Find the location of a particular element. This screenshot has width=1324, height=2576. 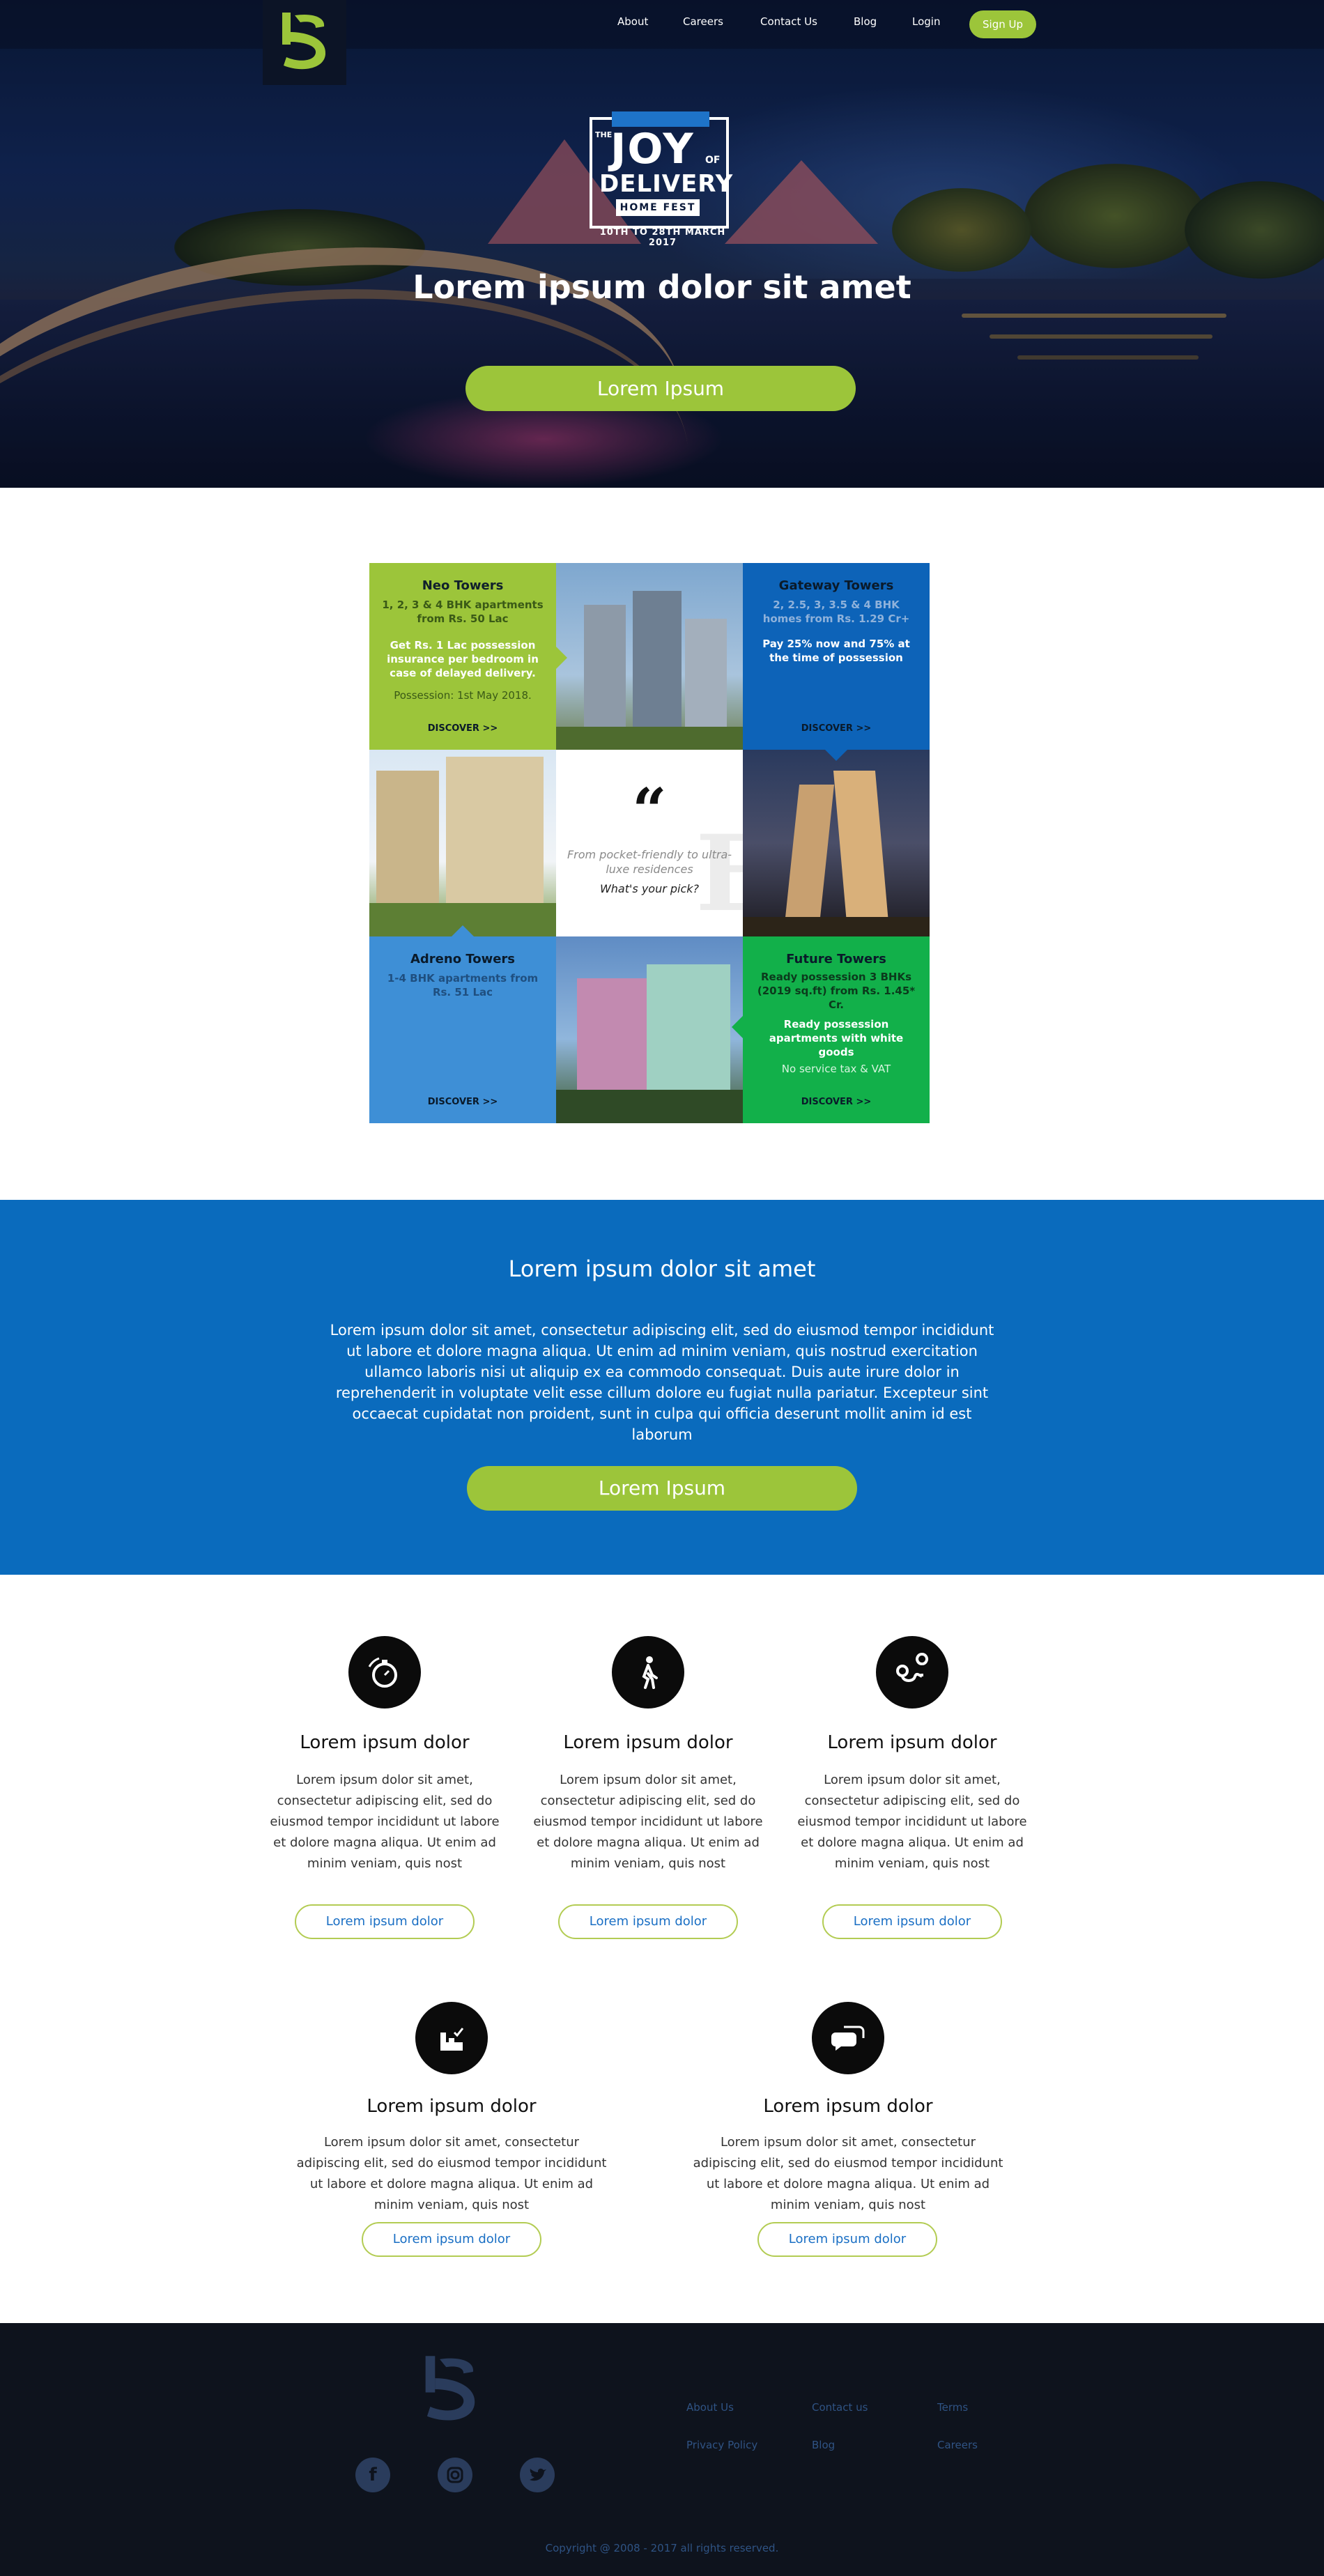

stopwatch-icon is located at coordinates (384, 1672).